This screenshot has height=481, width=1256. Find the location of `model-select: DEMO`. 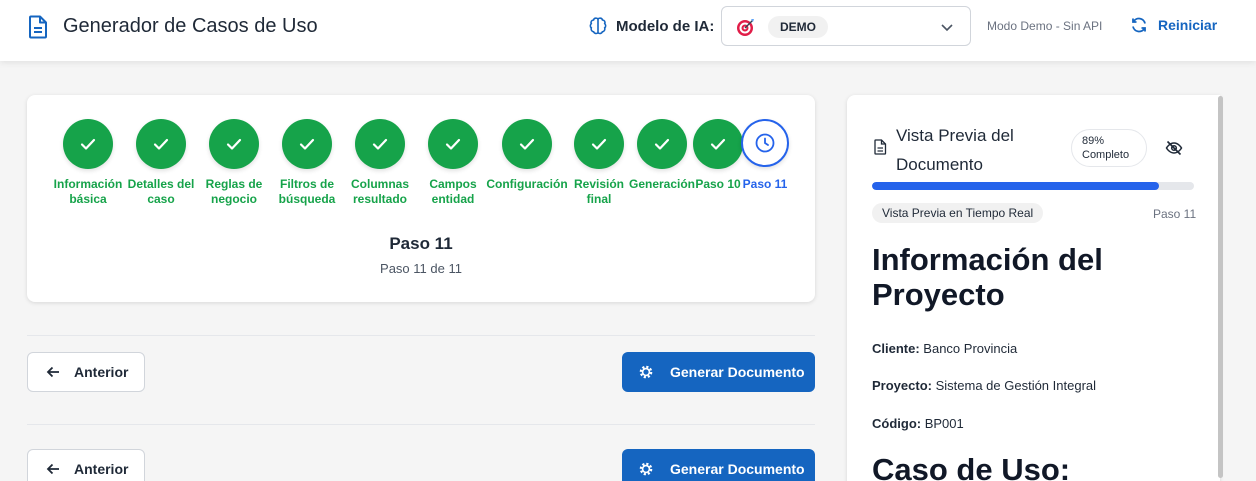

model-select: DEMO is located at coordinates (846, 26).